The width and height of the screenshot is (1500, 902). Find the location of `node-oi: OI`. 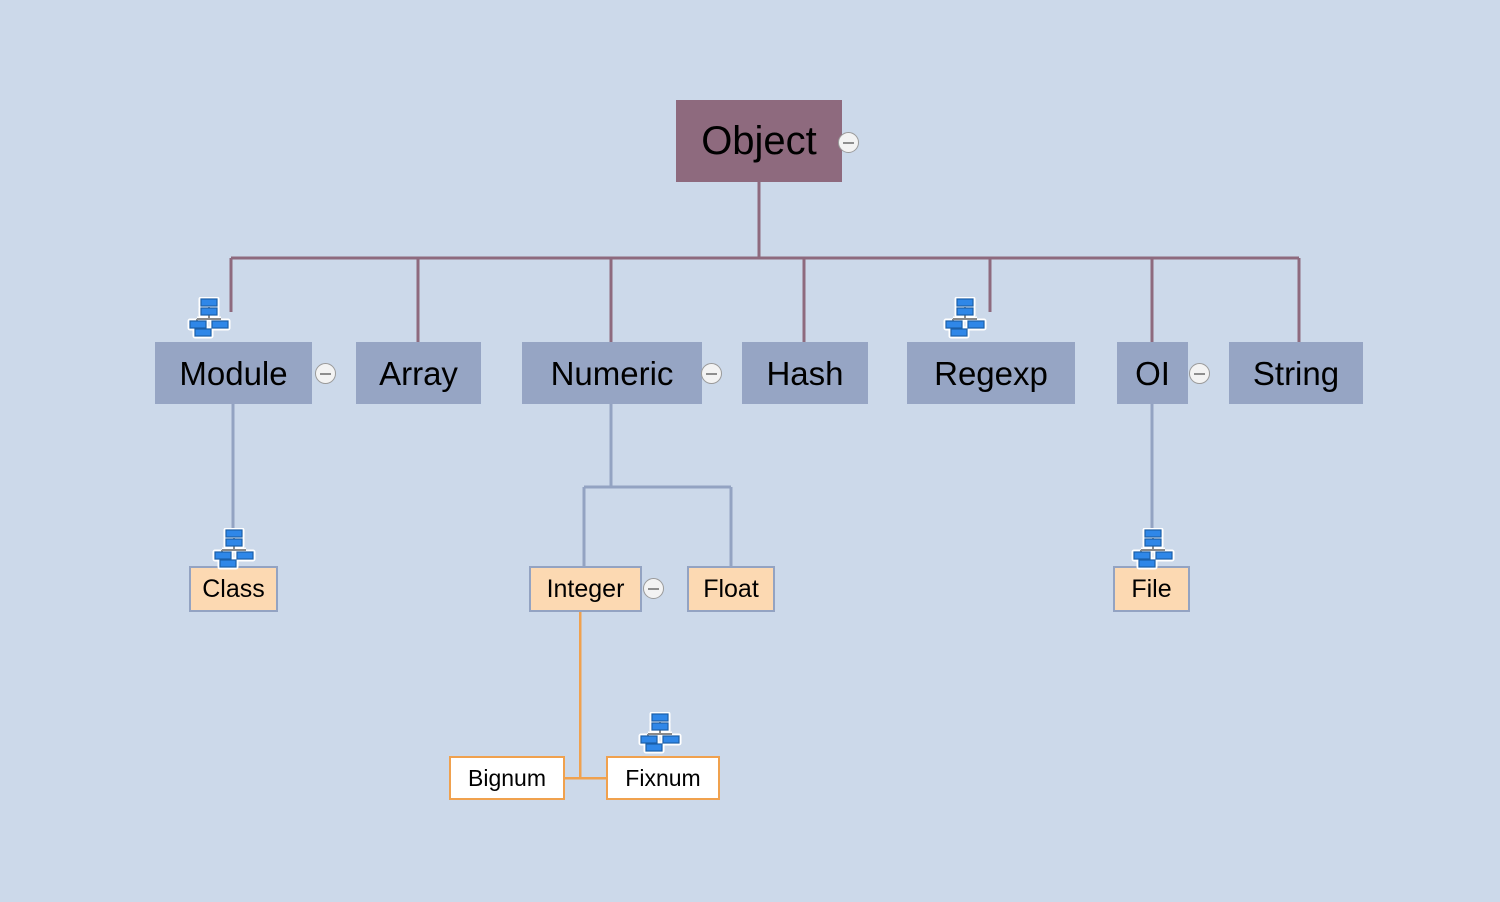

node-oi: OI is located at coordinates (1152, 373).